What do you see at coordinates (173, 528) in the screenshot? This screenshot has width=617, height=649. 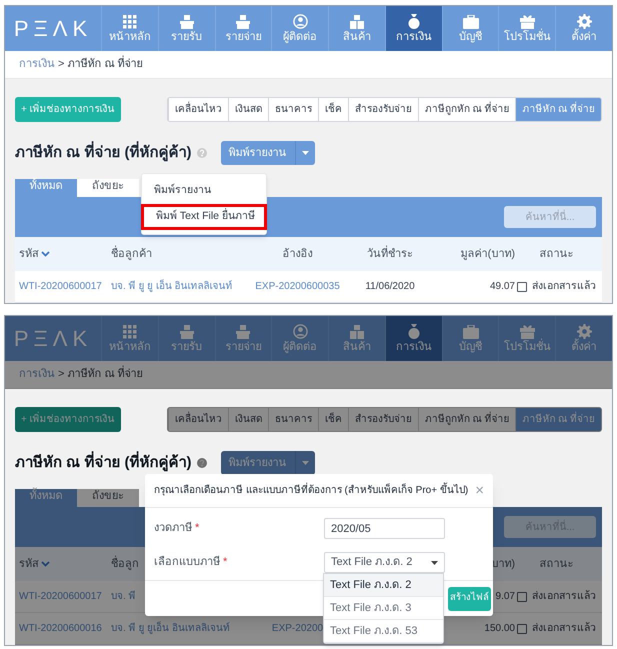 I see `field-label: งวดภาษี` at bounding box center [173, 528].